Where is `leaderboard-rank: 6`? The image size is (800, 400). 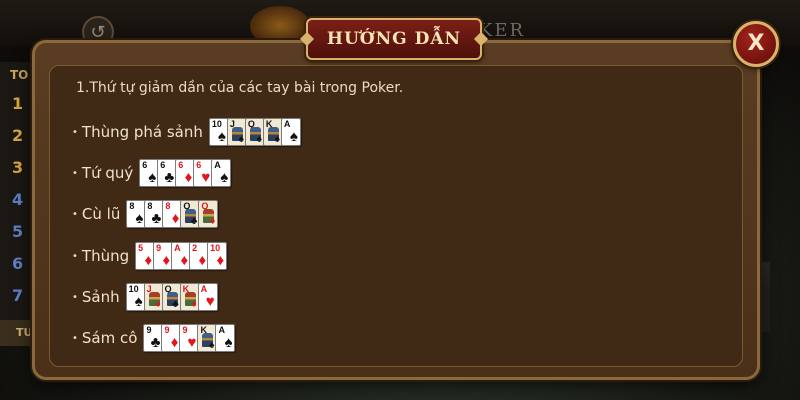 leaderboard-rank: 6 is located at coordinates (18, 263).